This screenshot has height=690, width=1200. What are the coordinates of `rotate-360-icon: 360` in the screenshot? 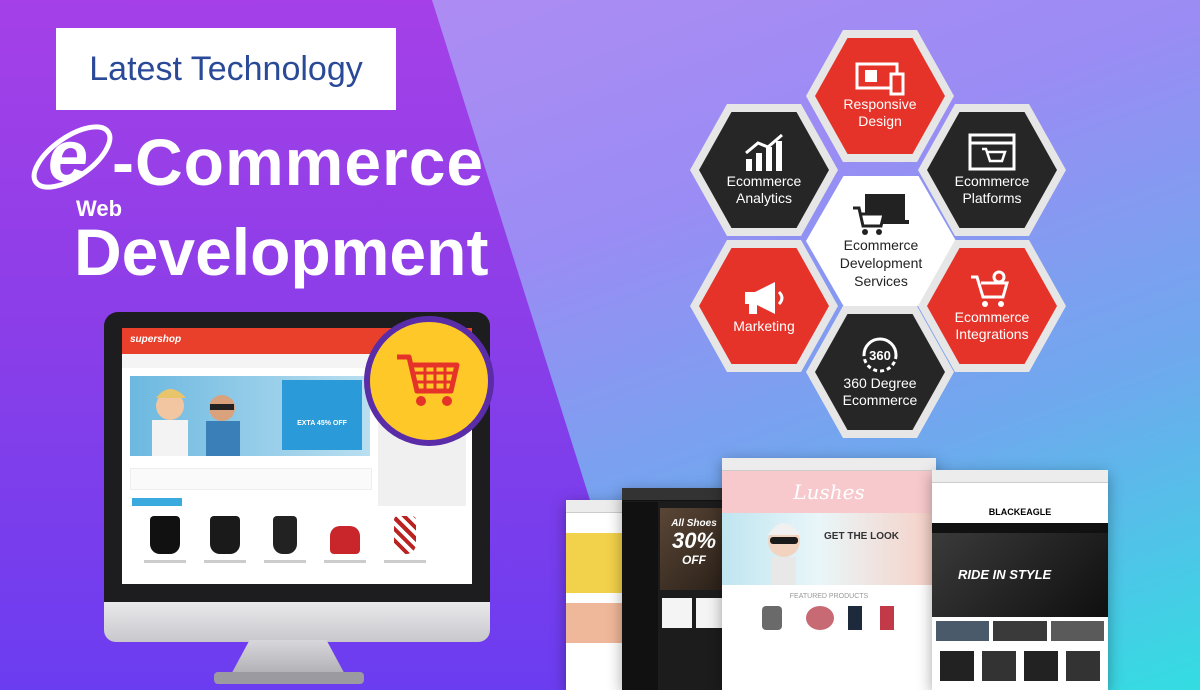 It's located at (880, 355).